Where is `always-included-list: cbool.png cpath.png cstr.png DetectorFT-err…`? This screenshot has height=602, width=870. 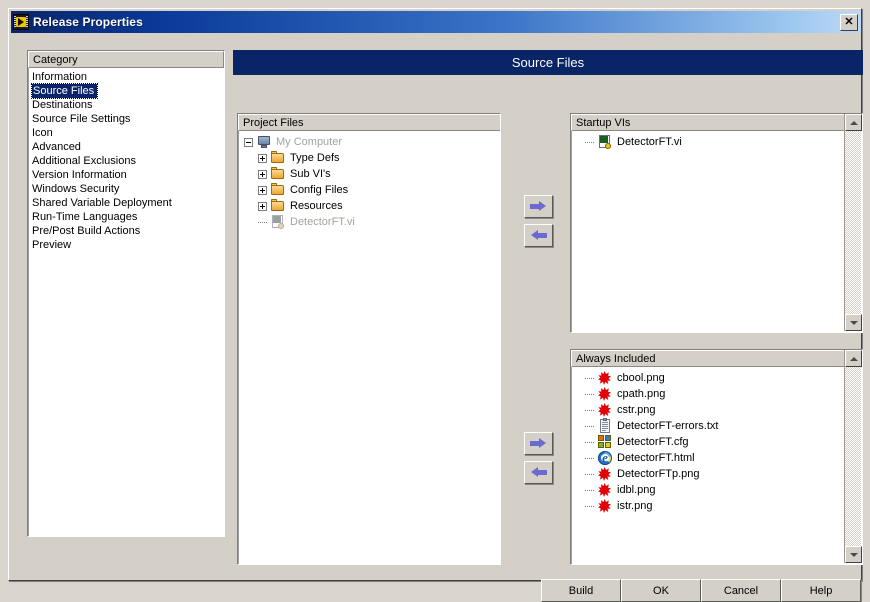 always-included-list: cbool.png cpath.png cstr.png DetectorFT-err… is located at coordinates (716, 440).